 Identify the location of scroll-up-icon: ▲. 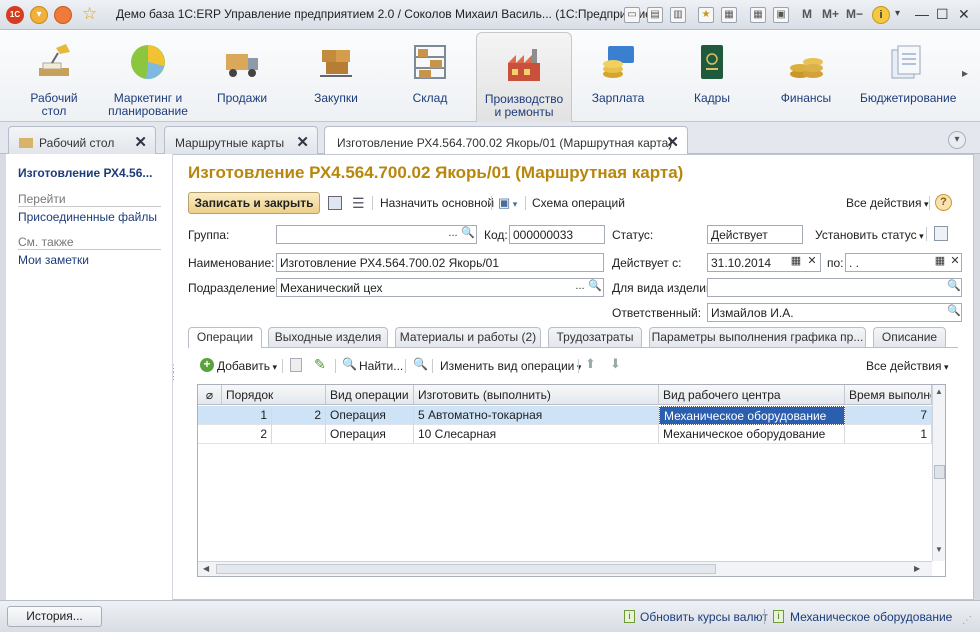
(939, 391).